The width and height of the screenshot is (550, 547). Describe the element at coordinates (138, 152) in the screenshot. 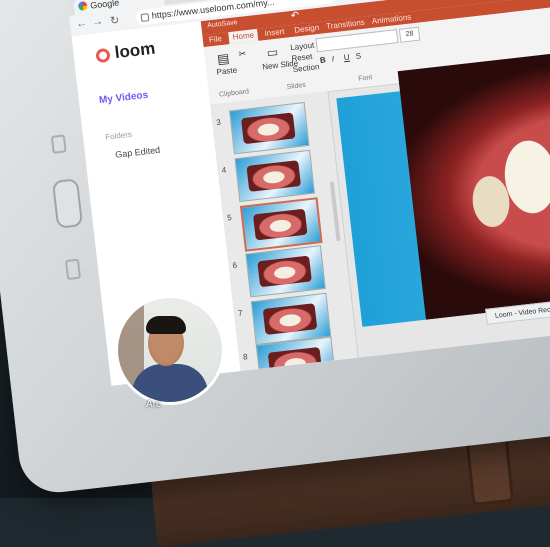

I see `folder-gap-edited: Gap Edited` at that location.